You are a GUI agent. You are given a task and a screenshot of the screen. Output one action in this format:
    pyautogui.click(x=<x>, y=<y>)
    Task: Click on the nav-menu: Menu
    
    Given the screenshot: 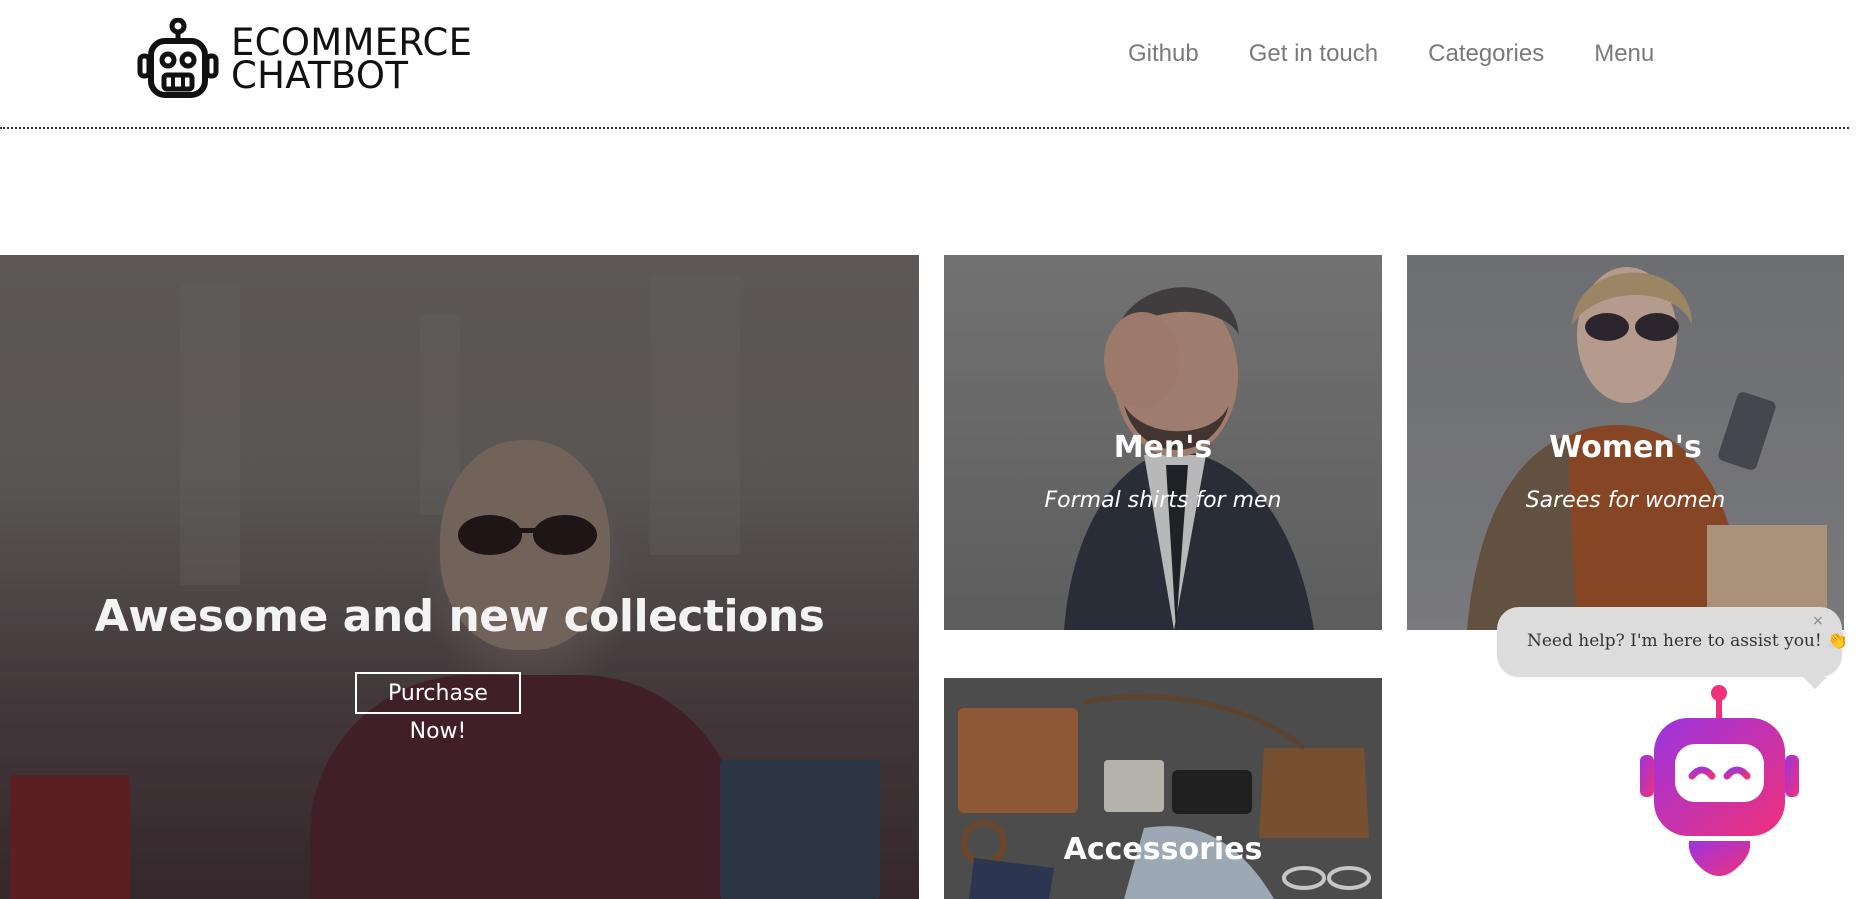 What is the action you would take?
    pyautogui.click(x=1624, y=54)
    